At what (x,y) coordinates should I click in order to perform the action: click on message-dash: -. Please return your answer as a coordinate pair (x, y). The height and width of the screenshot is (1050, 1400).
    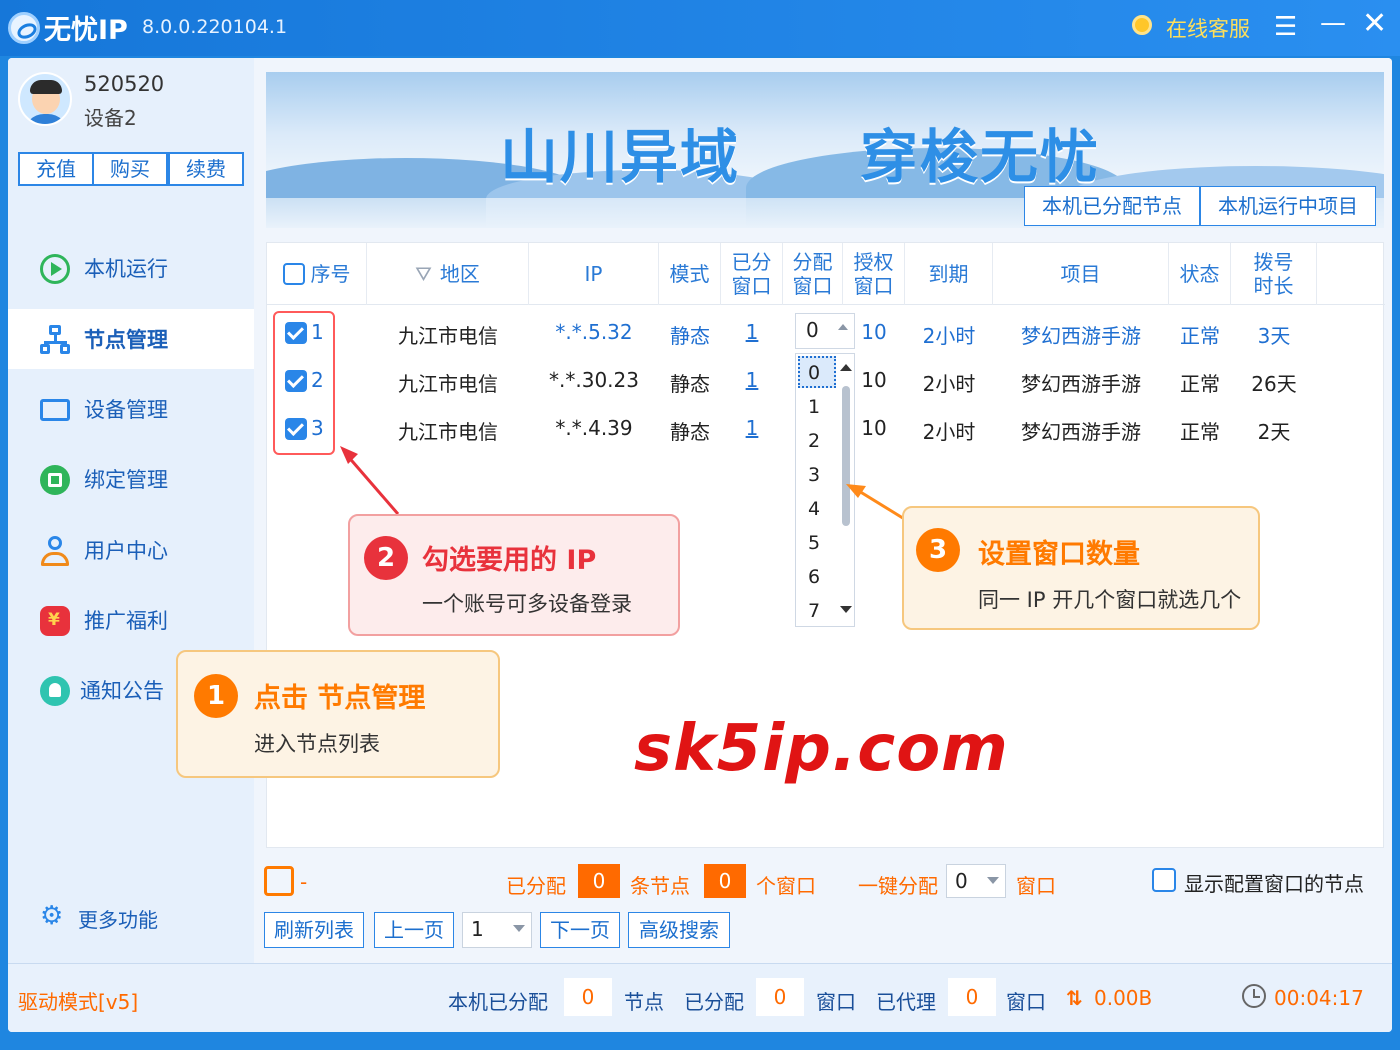
    Looking at the image, I should click on (304, 882).